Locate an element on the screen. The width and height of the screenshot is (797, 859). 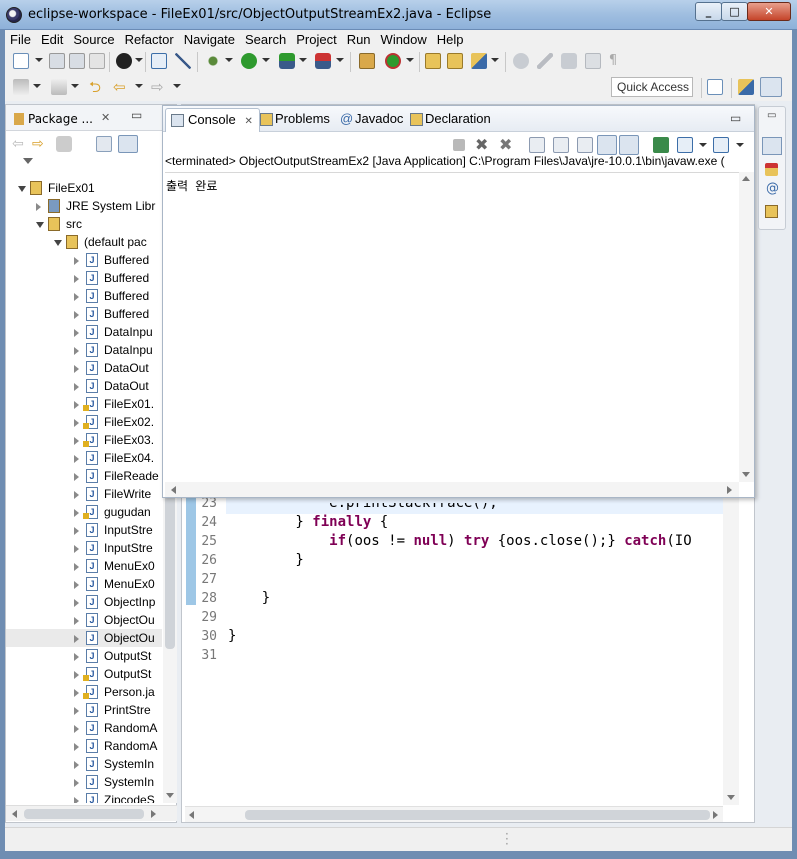
tree-item: J FileEx02. is located at coordinates (84, 422).